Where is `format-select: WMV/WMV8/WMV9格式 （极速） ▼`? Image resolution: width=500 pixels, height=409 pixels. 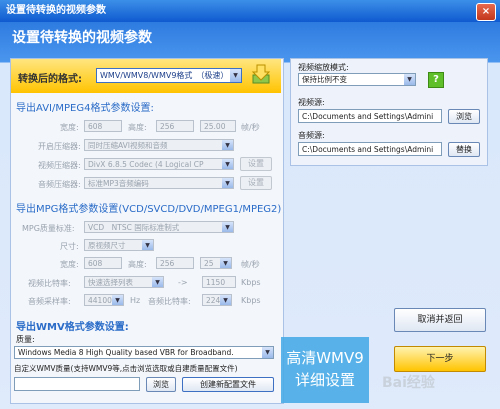 format-select: WMV/WMV8/WMV9格式 （极速） ▼ is located at coordinates (169, 75).